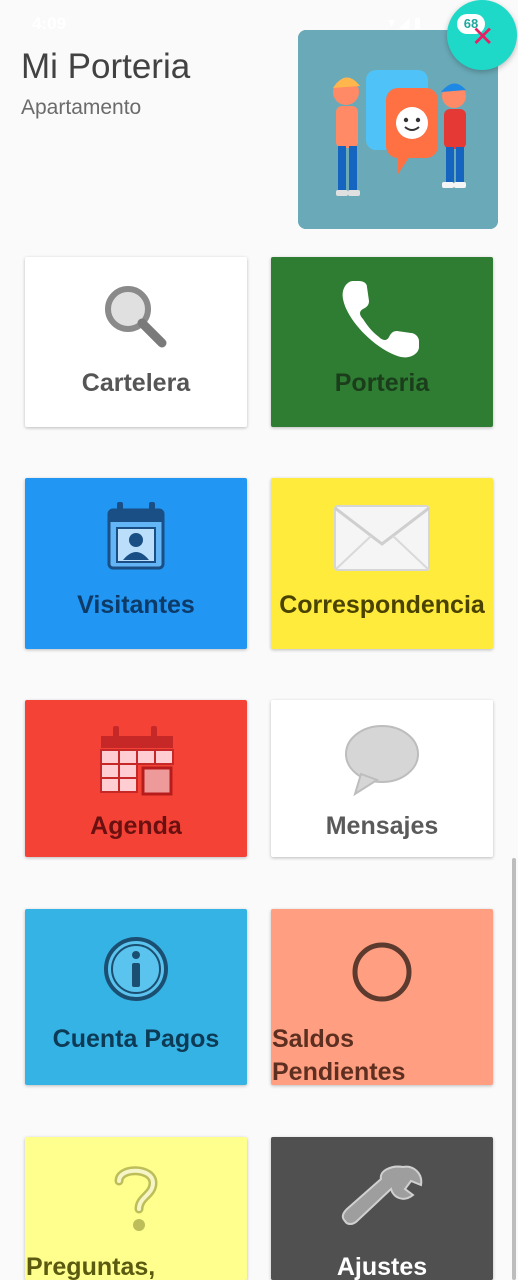  Describe the element at coordinates (382, 972) in the screenshot. I see `circle-icon` at that location.